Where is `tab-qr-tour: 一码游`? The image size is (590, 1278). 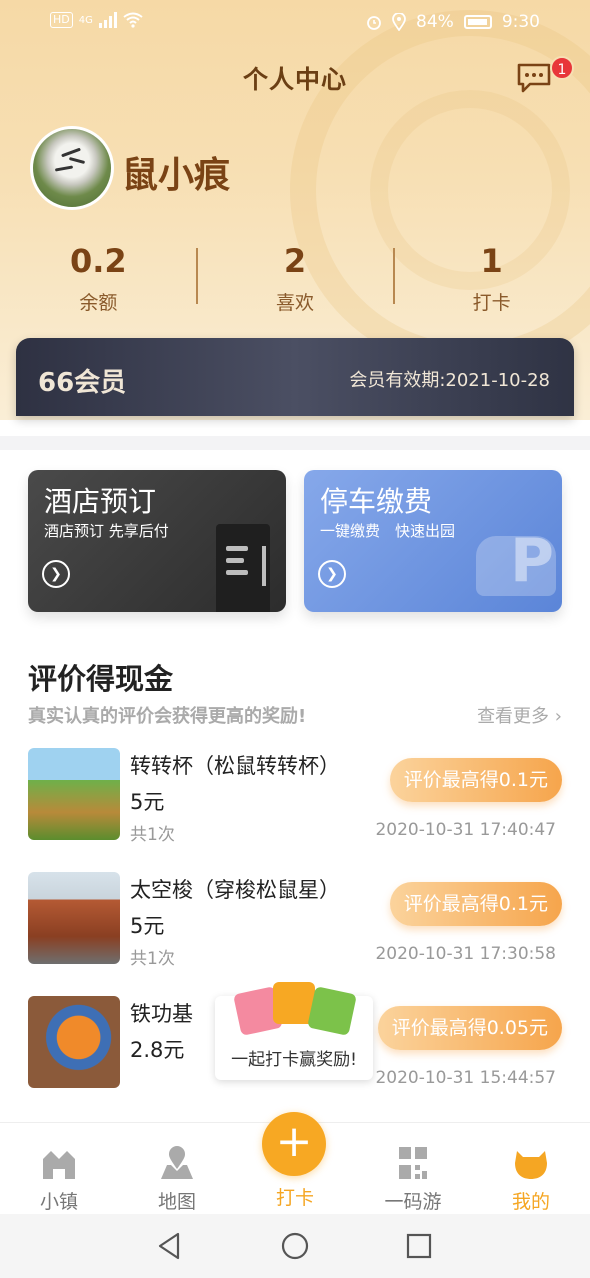
tab-qr-tour: 一码游 is located at coordinates (413, 1169).